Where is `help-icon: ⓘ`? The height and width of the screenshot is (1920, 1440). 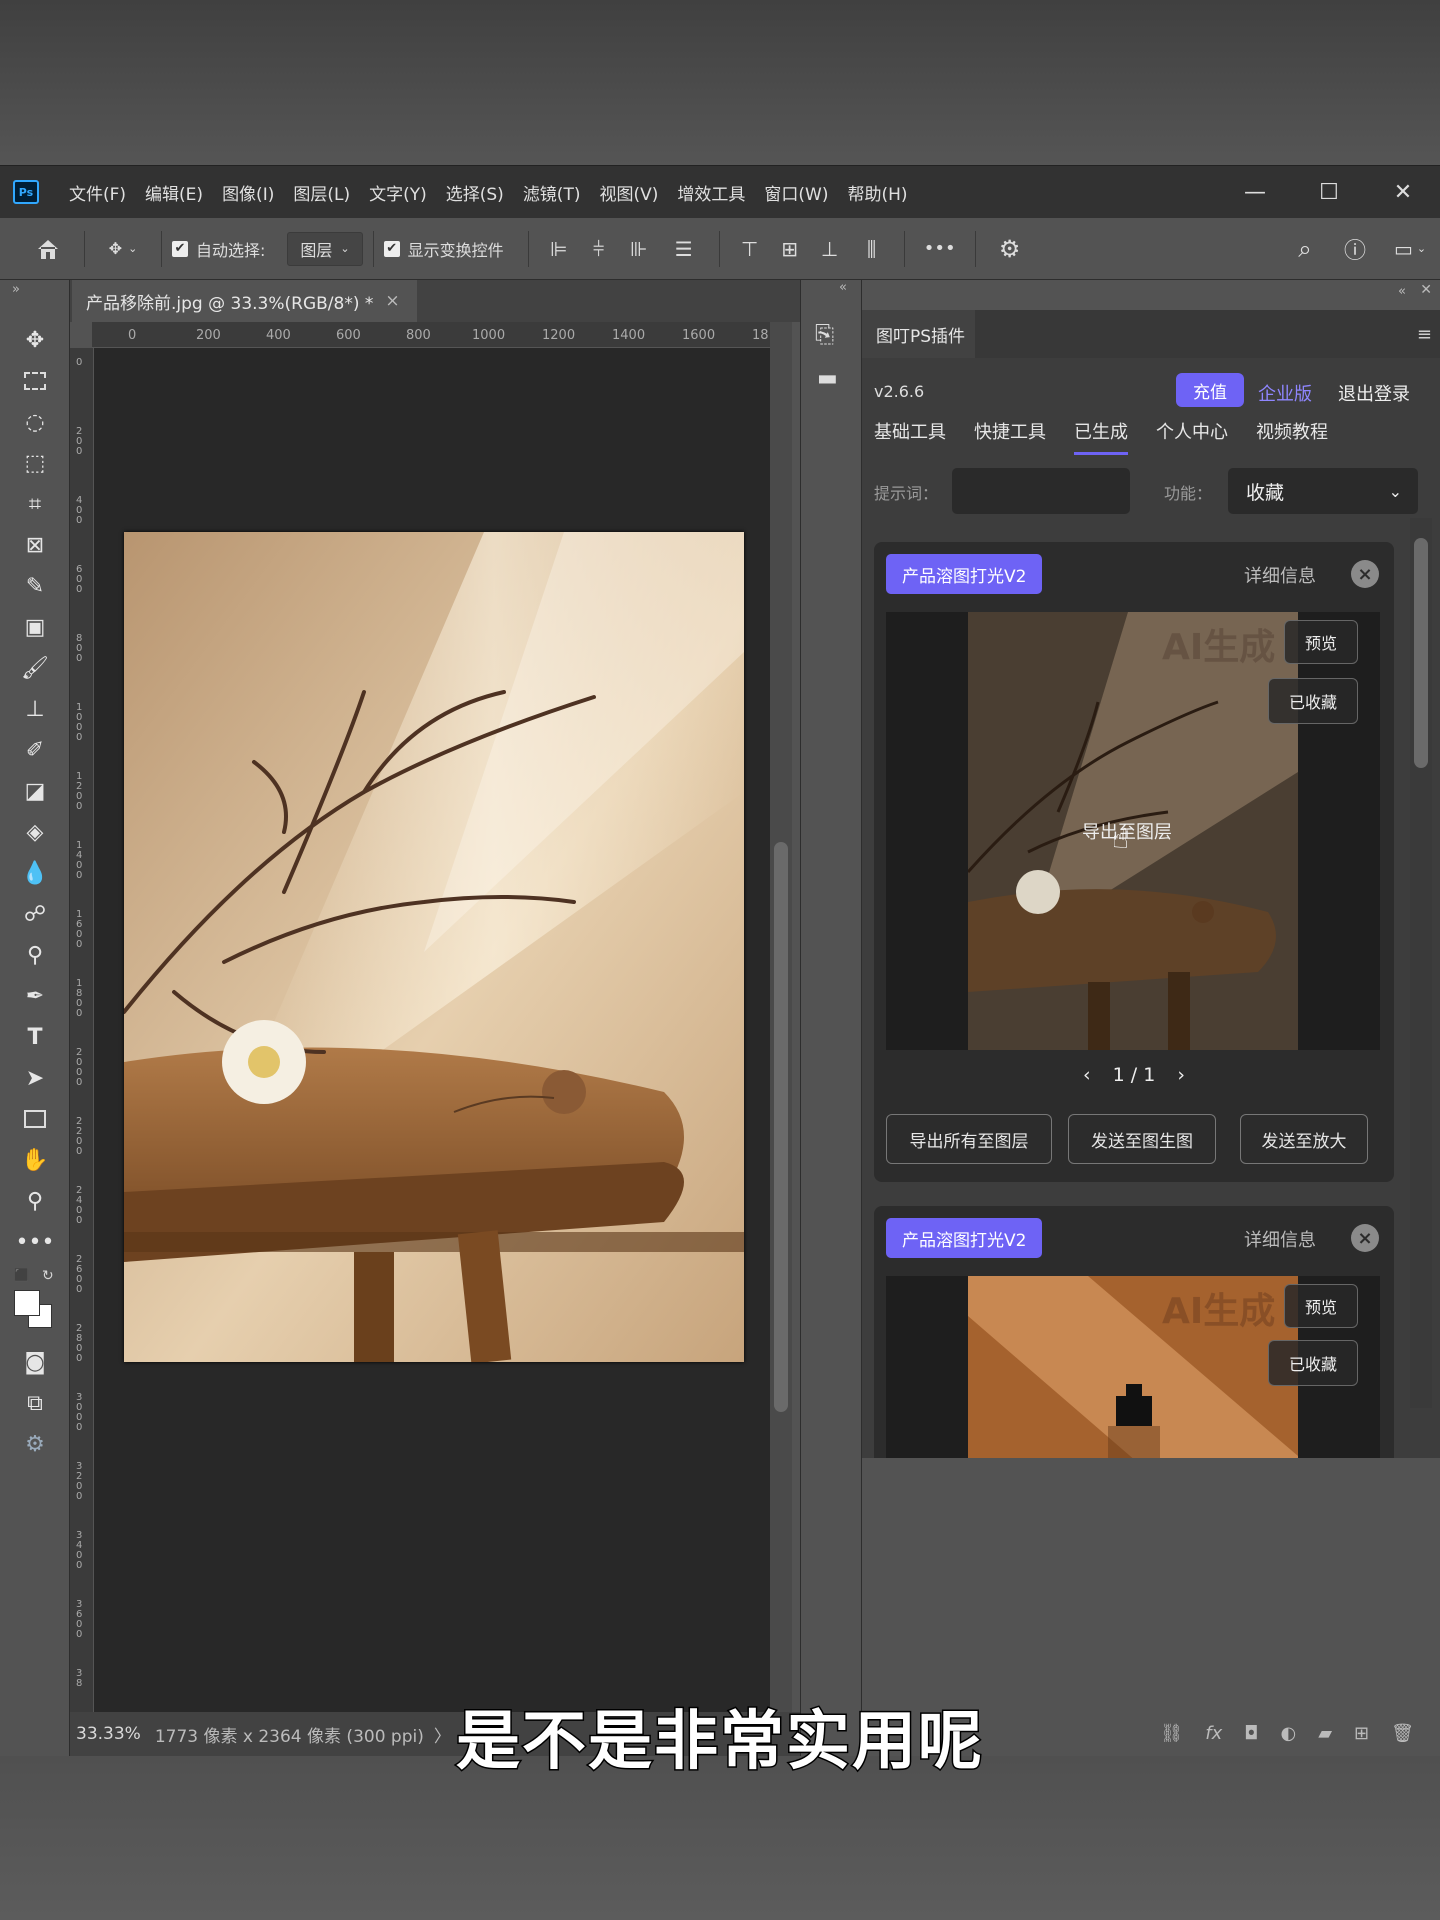
help-icon: ⓘ is located at coordinates (1355, 249).